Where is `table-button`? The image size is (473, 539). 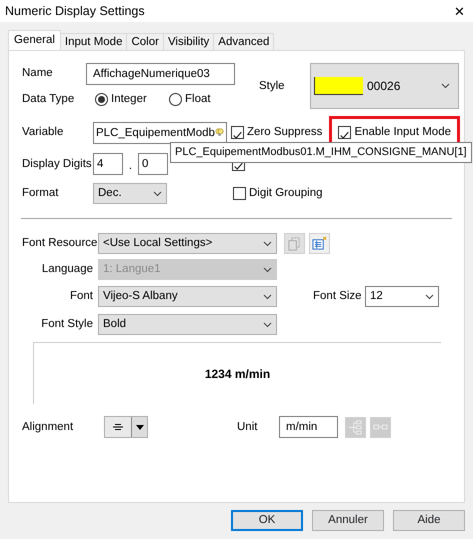
table-button is located at coordinates (319, 243).